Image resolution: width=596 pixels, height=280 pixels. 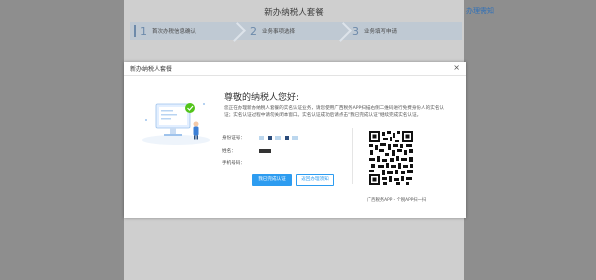 I want to click on step-3-number: 3, so click(x=355, y=31).